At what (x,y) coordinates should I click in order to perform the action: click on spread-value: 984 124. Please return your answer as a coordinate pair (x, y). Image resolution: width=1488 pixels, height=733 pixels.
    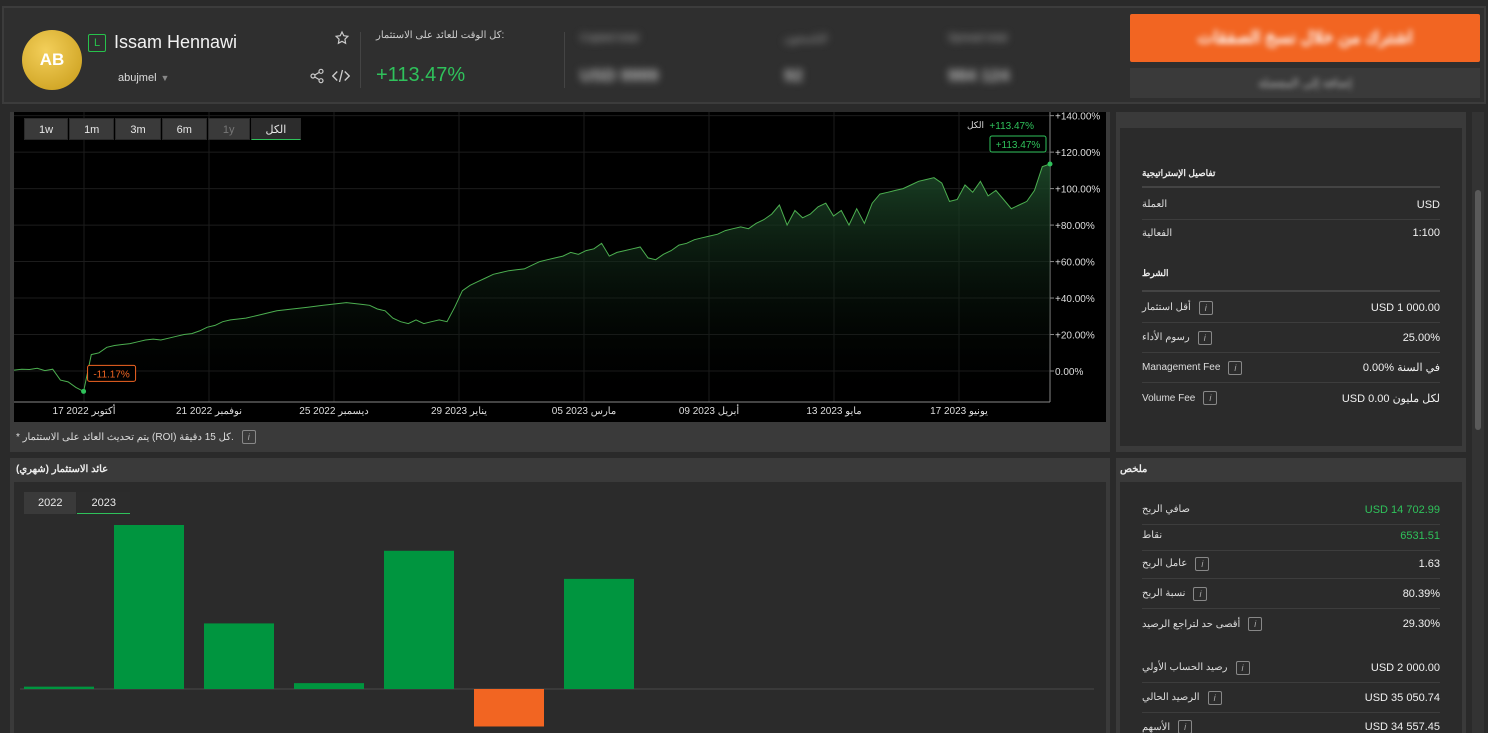
    Looking at the image, I should click on (979, 75).